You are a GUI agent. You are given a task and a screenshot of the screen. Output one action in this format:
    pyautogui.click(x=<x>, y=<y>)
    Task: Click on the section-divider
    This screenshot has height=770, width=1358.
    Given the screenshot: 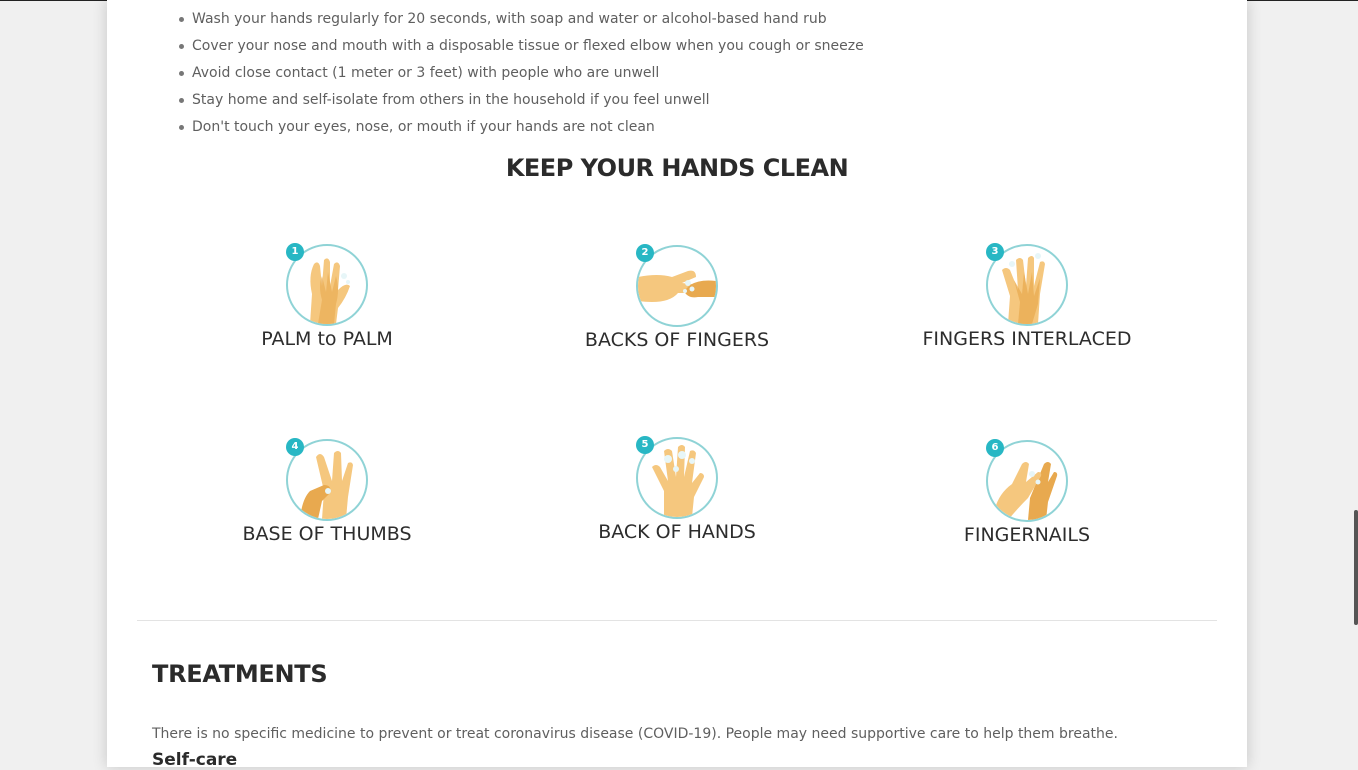 What is the action you would take?
    pyautogui.click(x=677, y=620)
    